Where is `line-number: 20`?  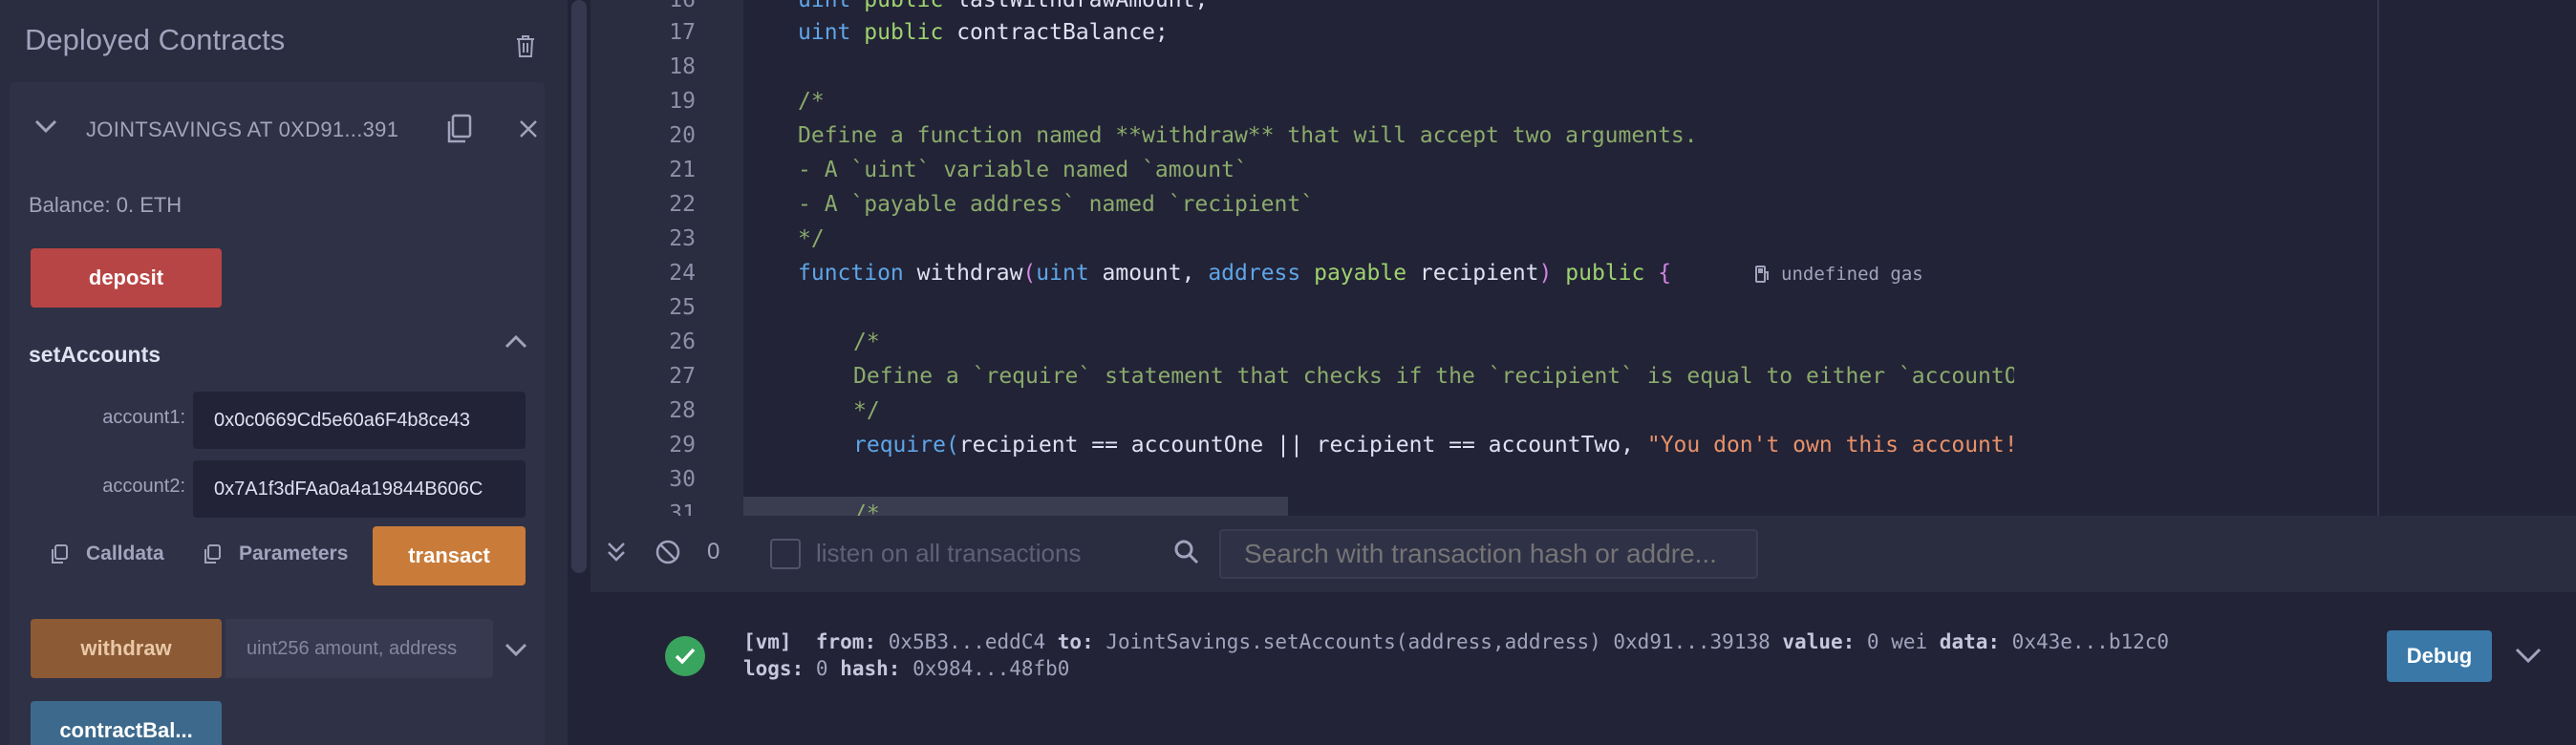 line-number: 20 is located at coordinates (682, 135).